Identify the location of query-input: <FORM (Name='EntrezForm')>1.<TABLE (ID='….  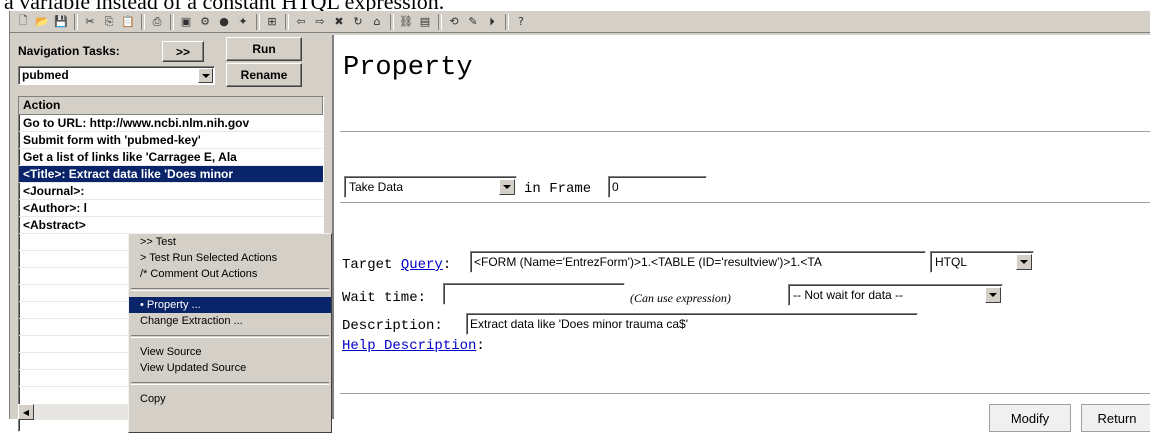
(698, 262).